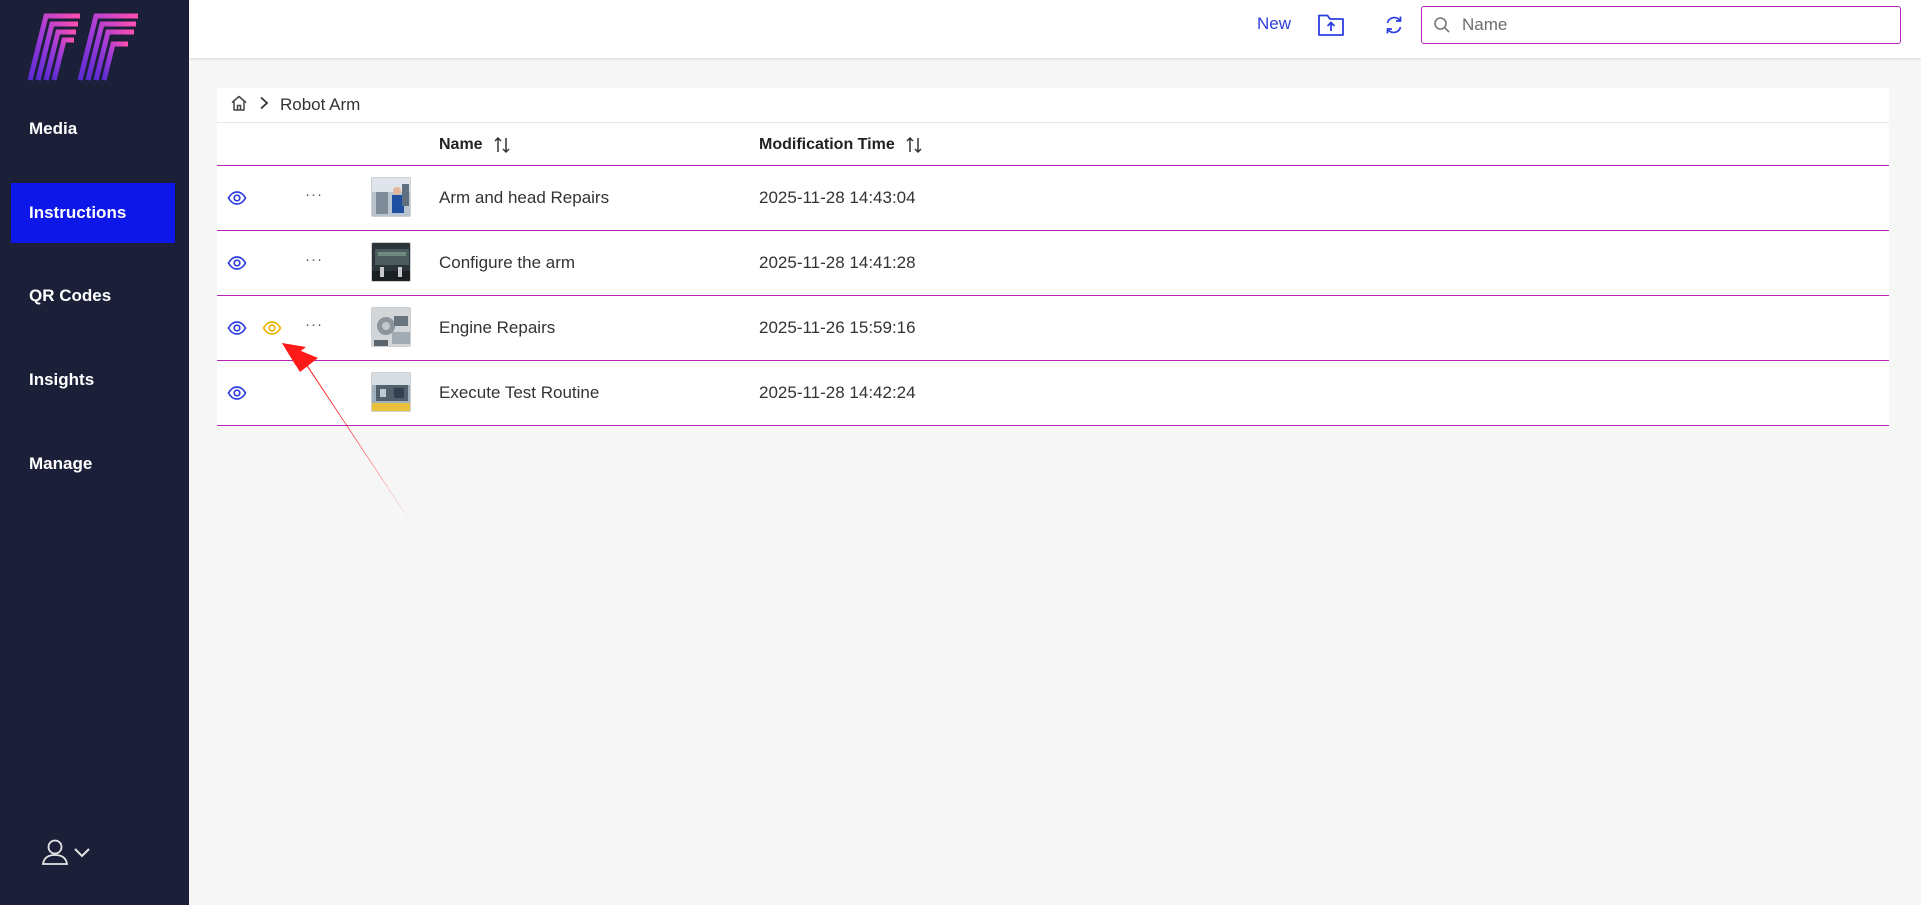  Describe the element at coordinates (53, 128) in the screenshot. I see `sidebar-item-label: Media` at that location.